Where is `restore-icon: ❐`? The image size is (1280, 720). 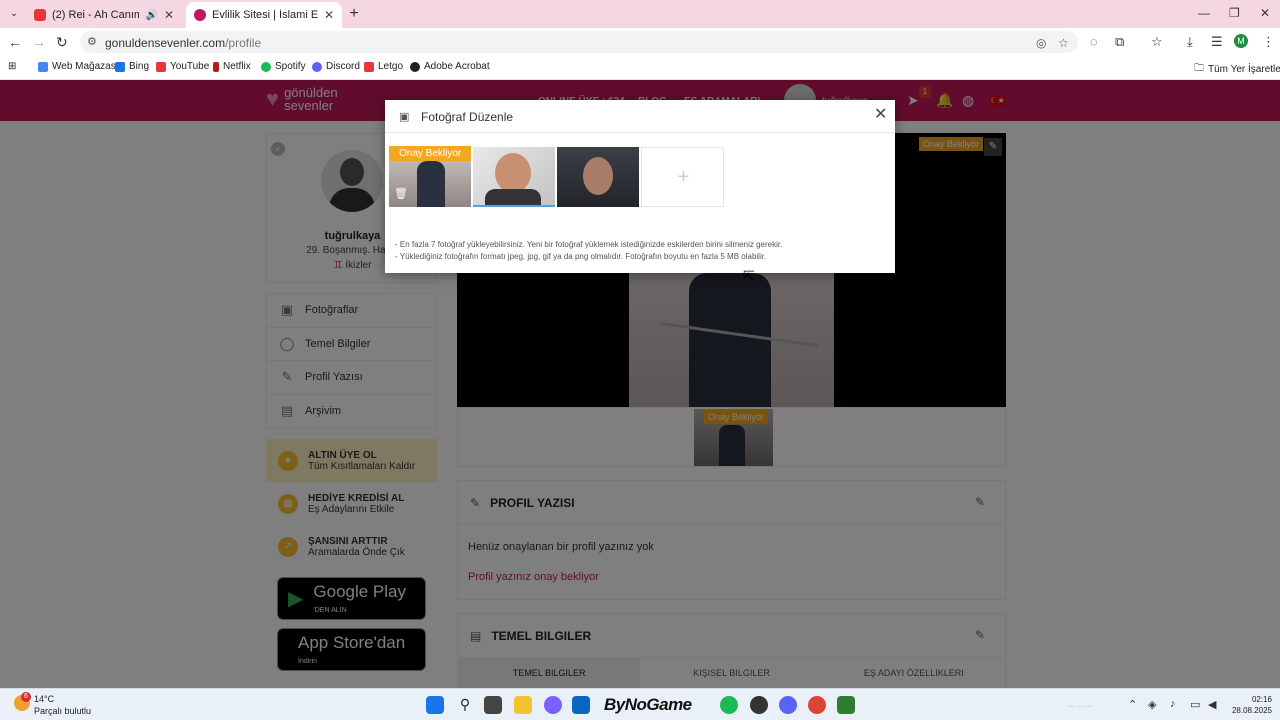
restore-icon: ❐ is located at coordinates (1234, 13).